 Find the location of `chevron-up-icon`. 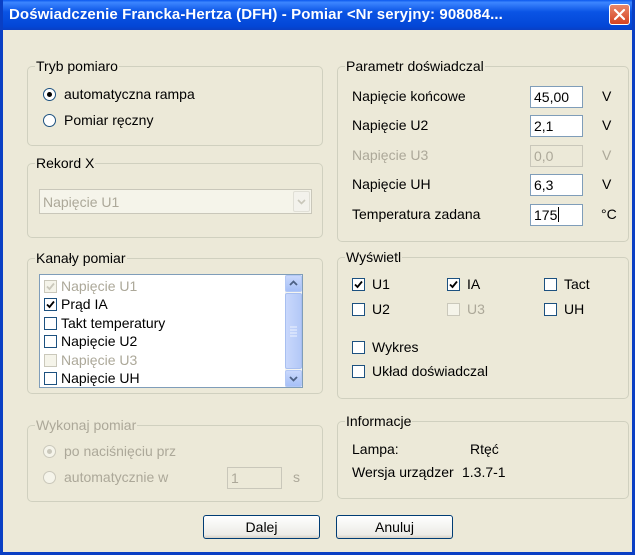

chevron-up-icon is located at coordinates (293, 283).